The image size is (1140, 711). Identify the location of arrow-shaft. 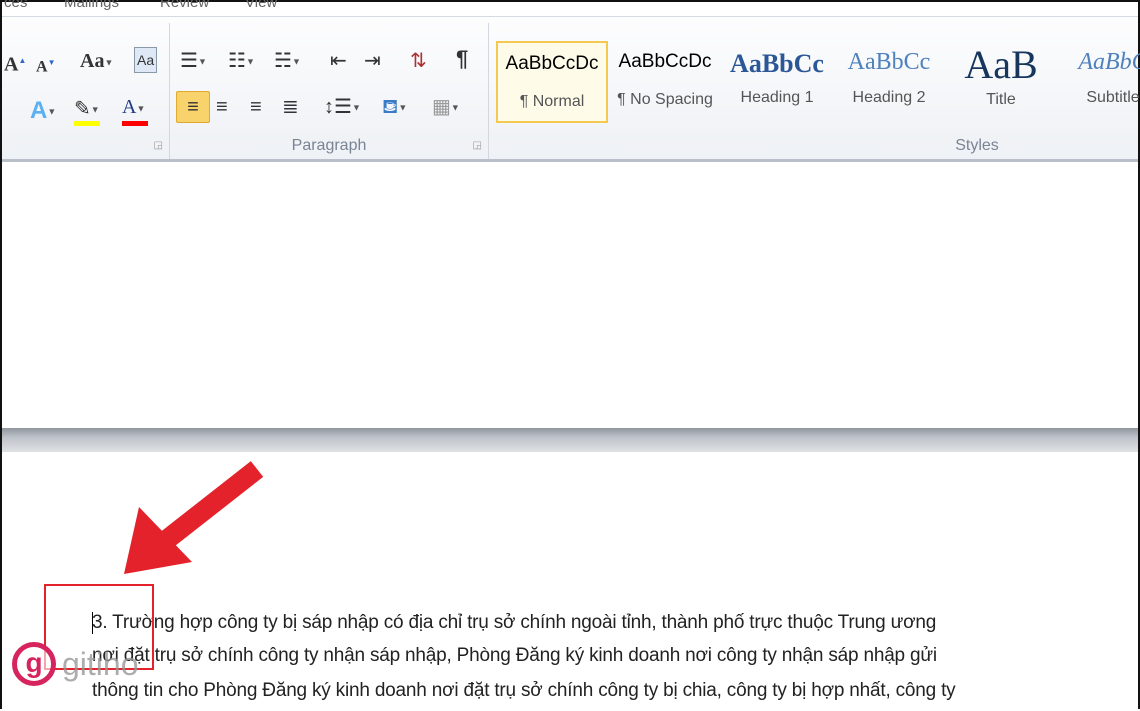
(208, 507).